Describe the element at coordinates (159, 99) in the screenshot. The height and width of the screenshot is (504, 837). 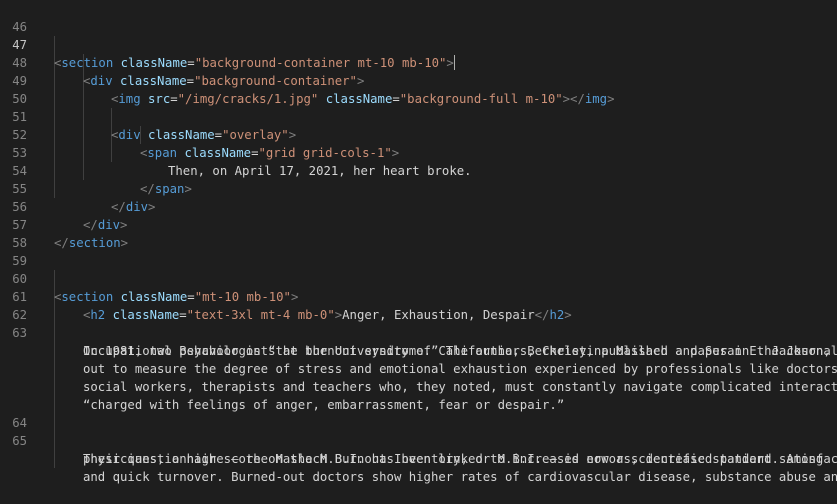
I see `attr-name: src` at that location.